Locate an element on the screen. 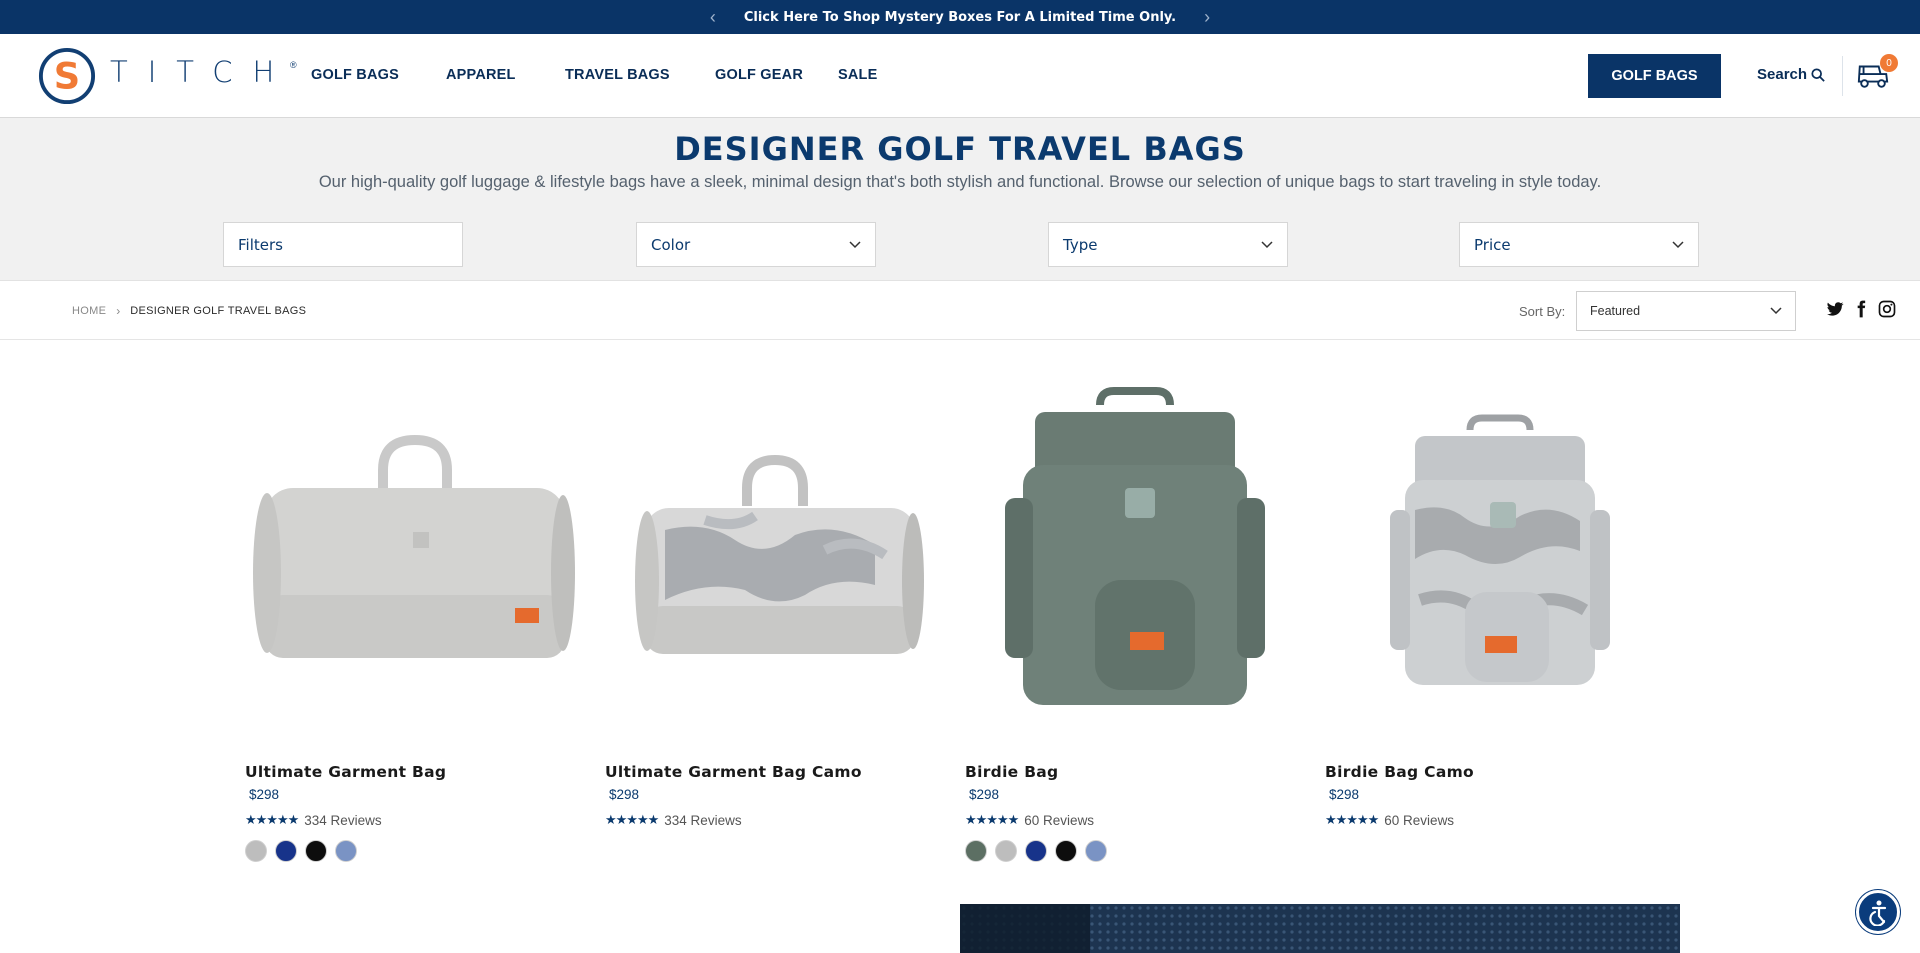 This screenshot has width=1920, height=953. svg-text: S is located at coordinates (67, 76).